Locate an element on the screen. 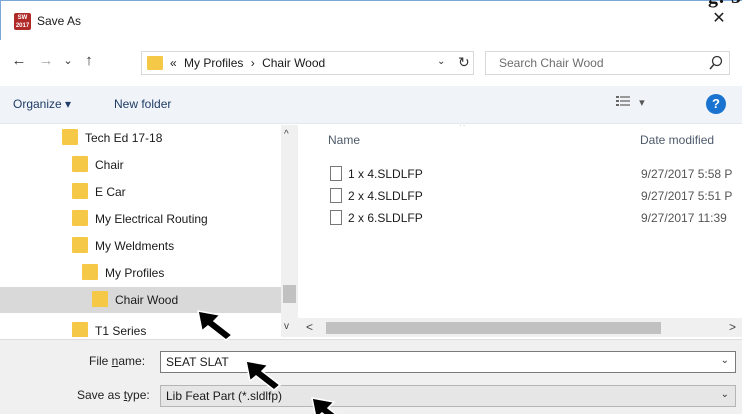 The image size is (742, 414). file-date: 9/27/2017 11:39 is located at coordinates (684, 218).